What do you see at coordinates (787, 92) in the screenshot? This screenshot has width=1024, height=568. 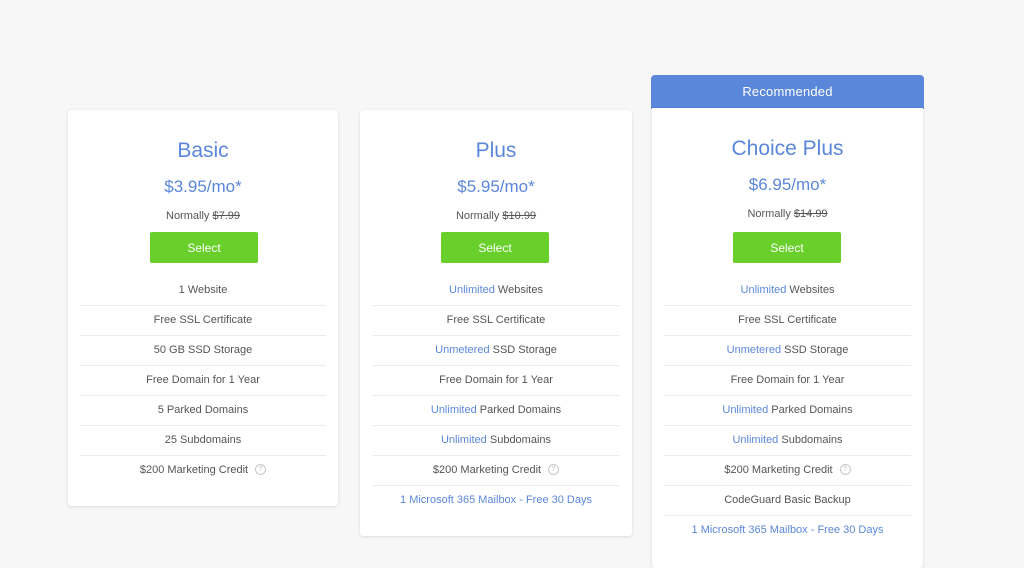 I see `recommended-banner: Recommended` at bounding box center [787, 92].